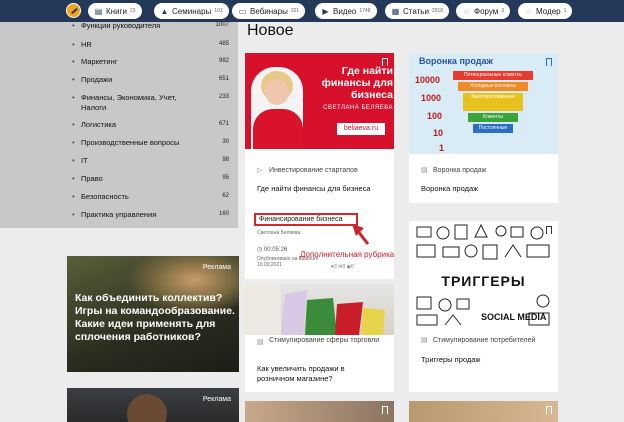 The width and height of the screenshot is (624, 422). I want to click on nav-pill-forum: ◌ Форум 3, so click(483, 11).